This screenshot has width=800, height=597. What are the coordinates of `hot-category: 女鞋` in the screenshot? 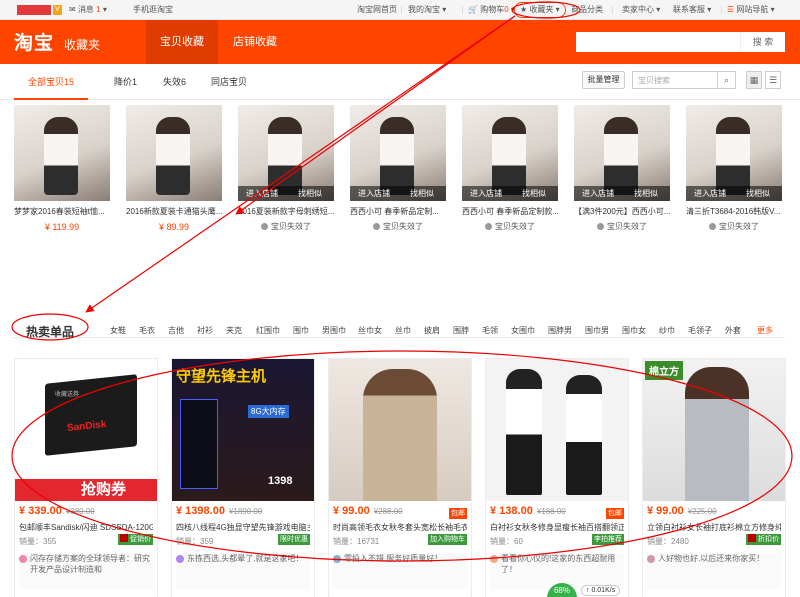 It's located at (118, 330).